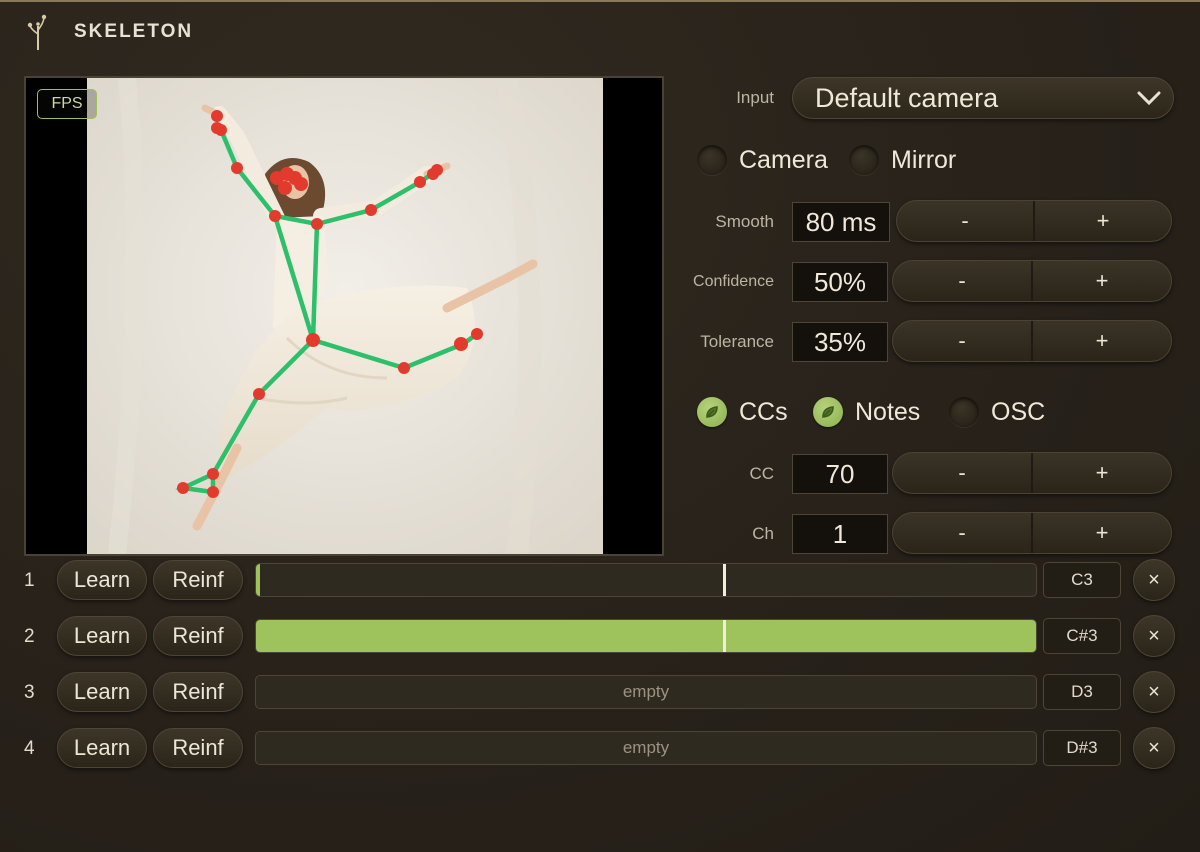  Describe the element at coordinates (783, 159) in the screenshot. I see `camera-label: Camera` at that location.